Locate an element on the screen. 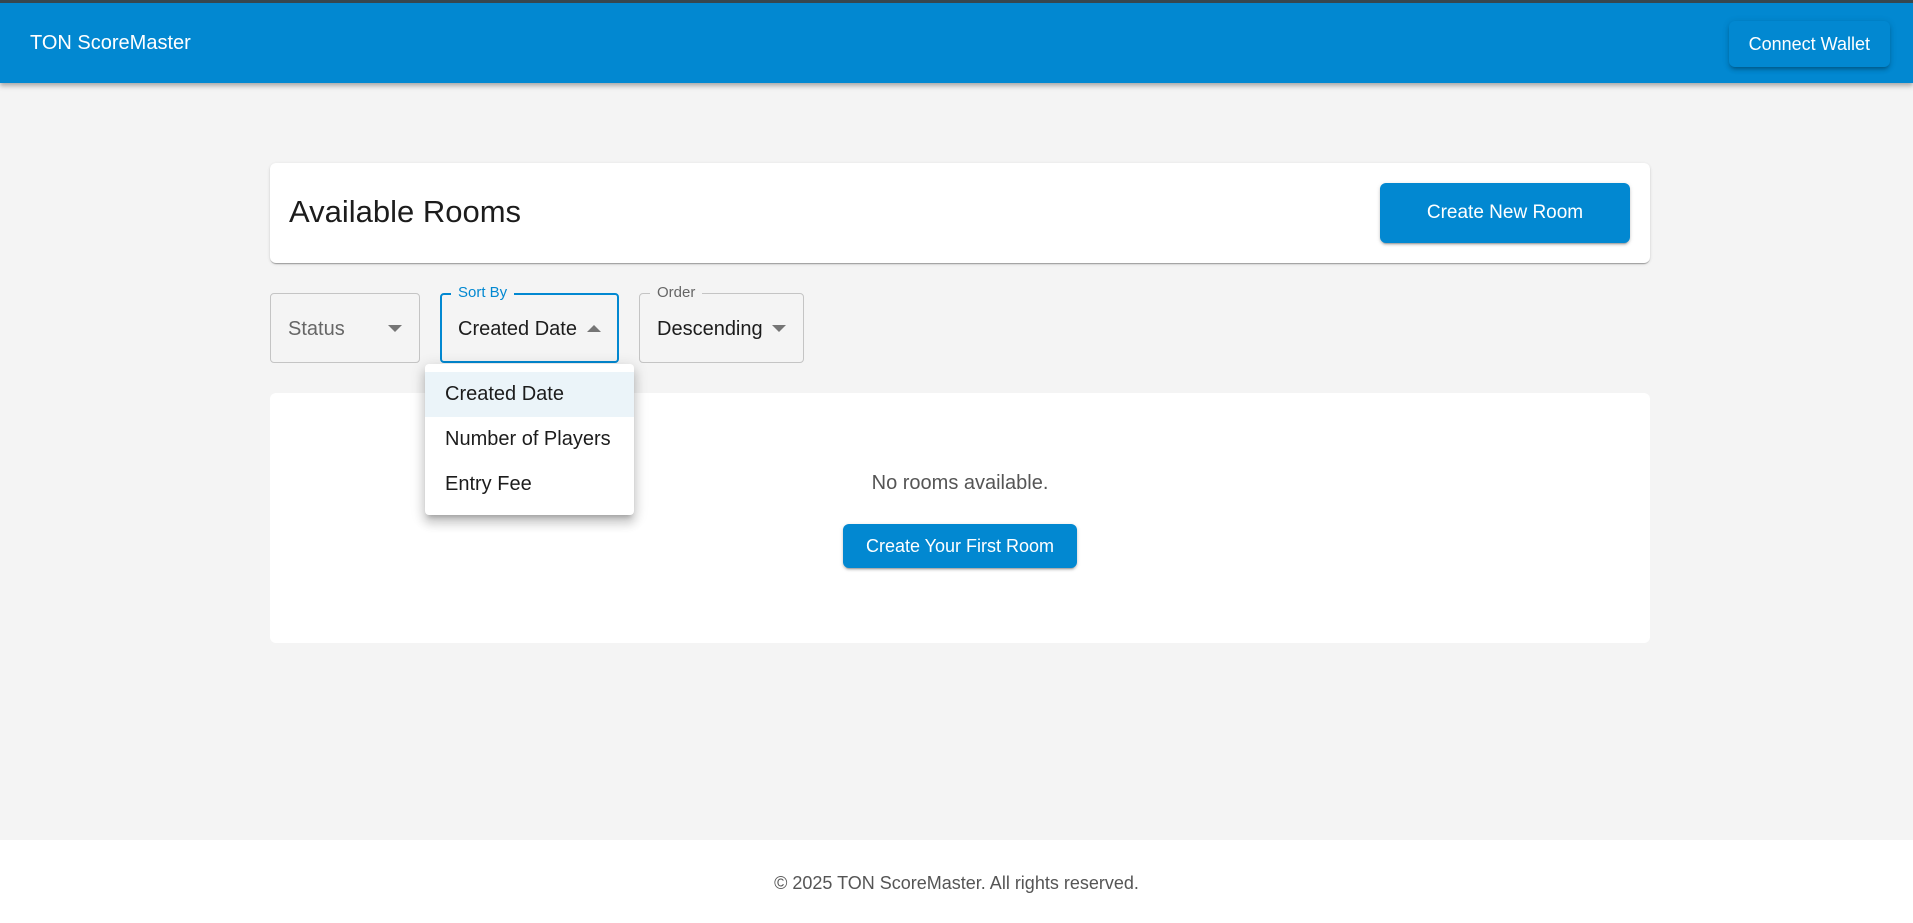 The width and height of the screenshot is (1913, 923). sort-option-number-of-players: Number of Players is located at coordinates (529, 439).